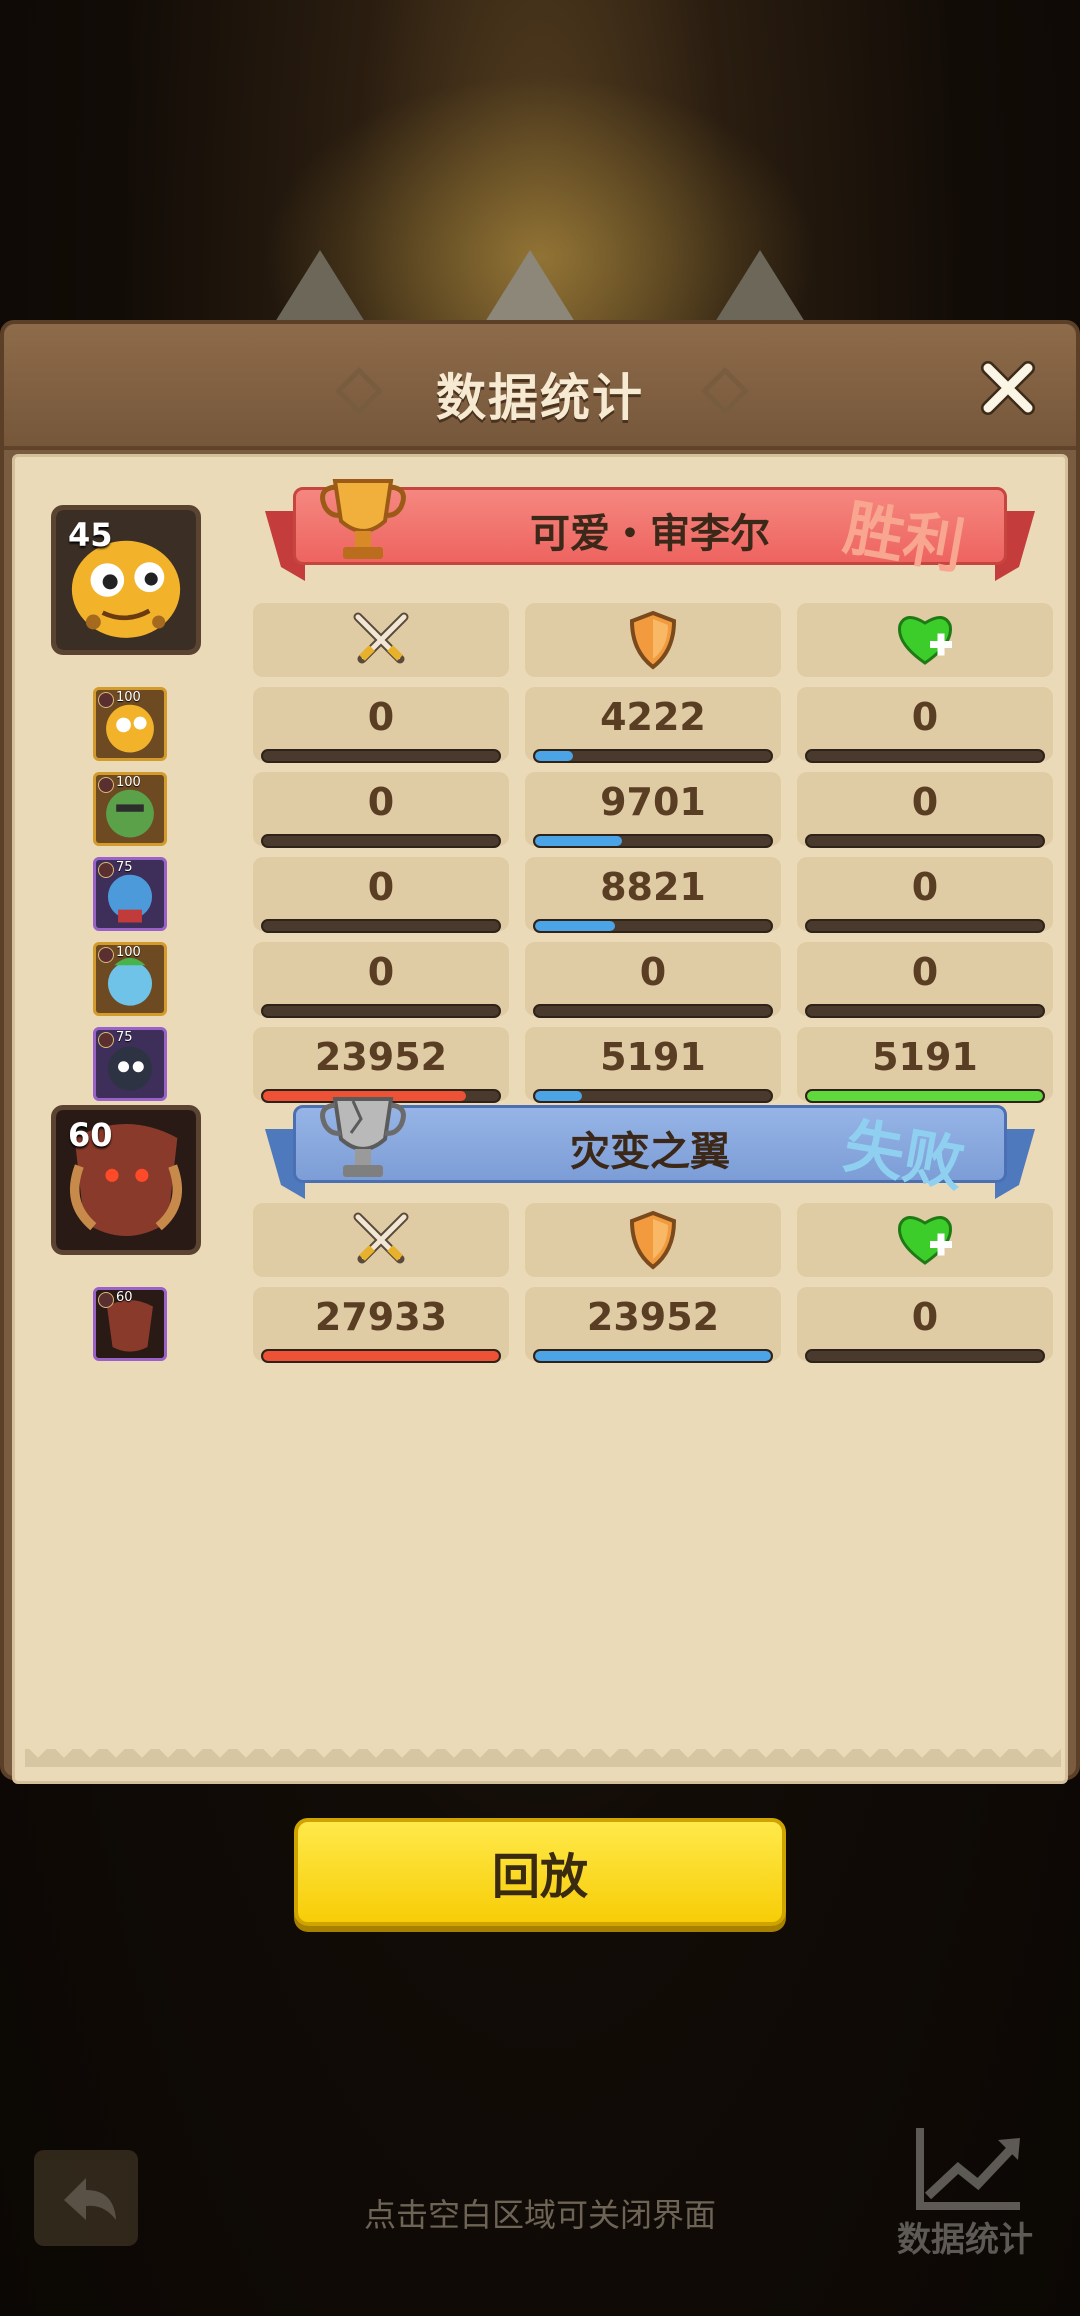  What do you see at coordinates (653, 717) in the screenshot?
I see `defense-value: 4222` at bounding box center [653, 717].